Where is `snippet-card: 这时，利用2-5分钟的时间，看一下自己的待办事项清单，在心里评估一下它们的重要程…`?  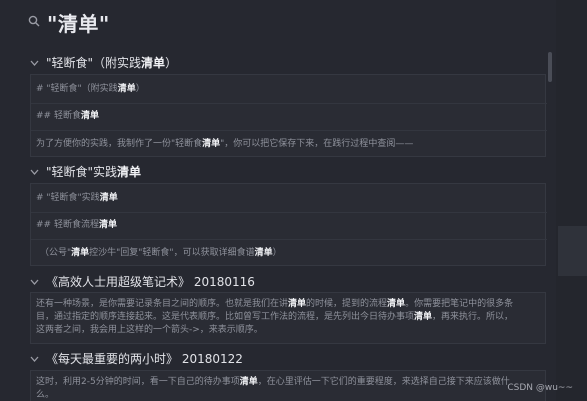 snippet-card: 这时，利用2-5分钟的时间，看一下自己的待办事项清单，在心里评估一下它们的重要程… is located at coordinates (288, 385).